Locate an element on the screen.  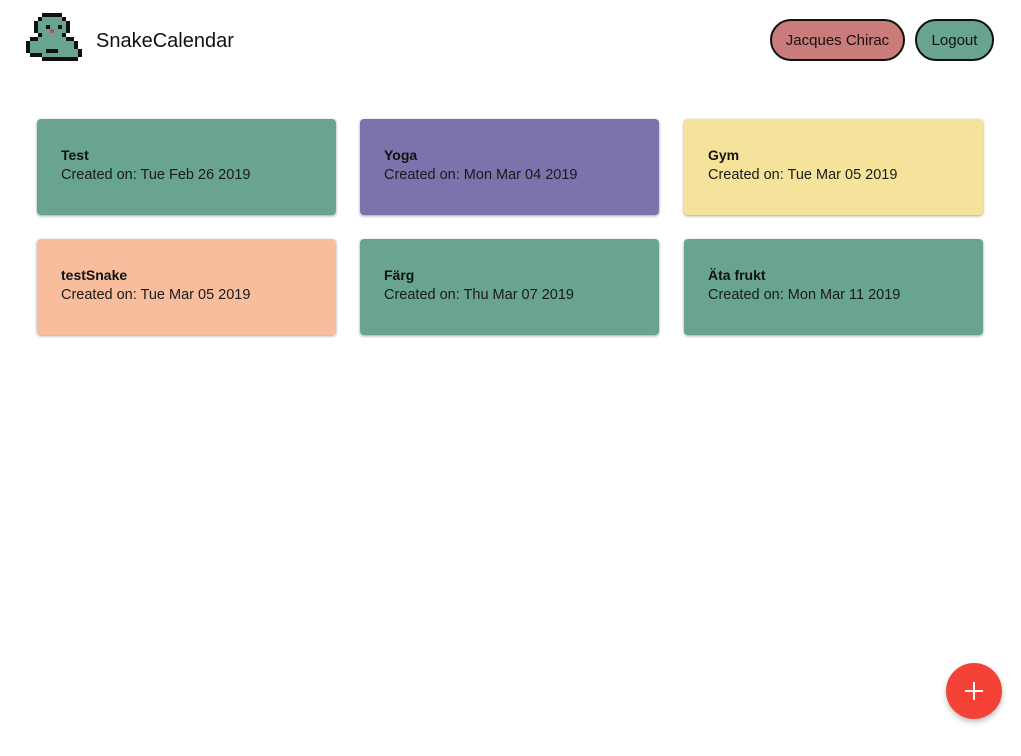
snake-logo-icon is located at coordinates (54, 37).